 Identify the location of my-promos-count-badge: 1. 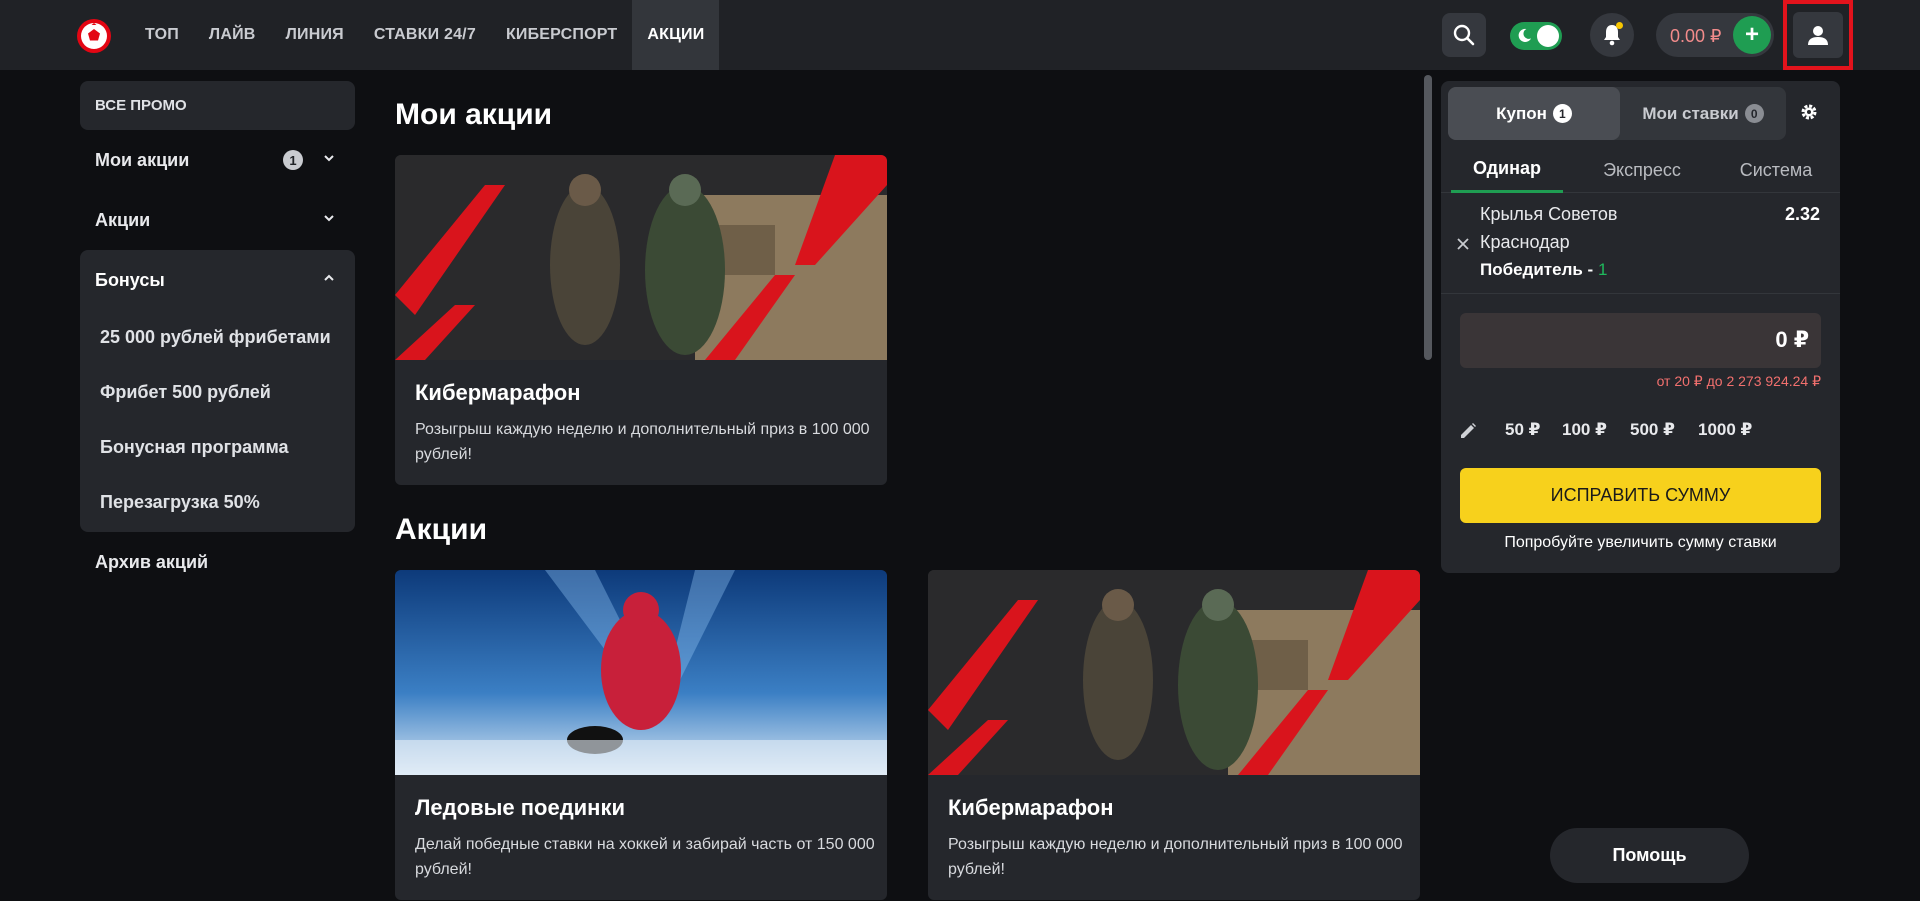
(293, 160).